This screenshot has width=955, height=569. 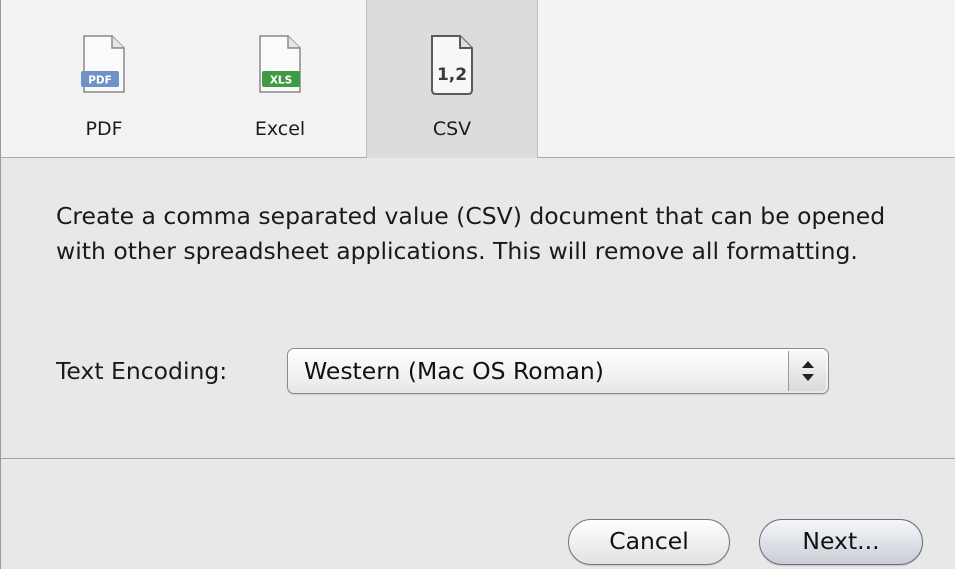 I want to click on text-encoding-value: Western (Mac OS Roman), so click(x=454, y=371).